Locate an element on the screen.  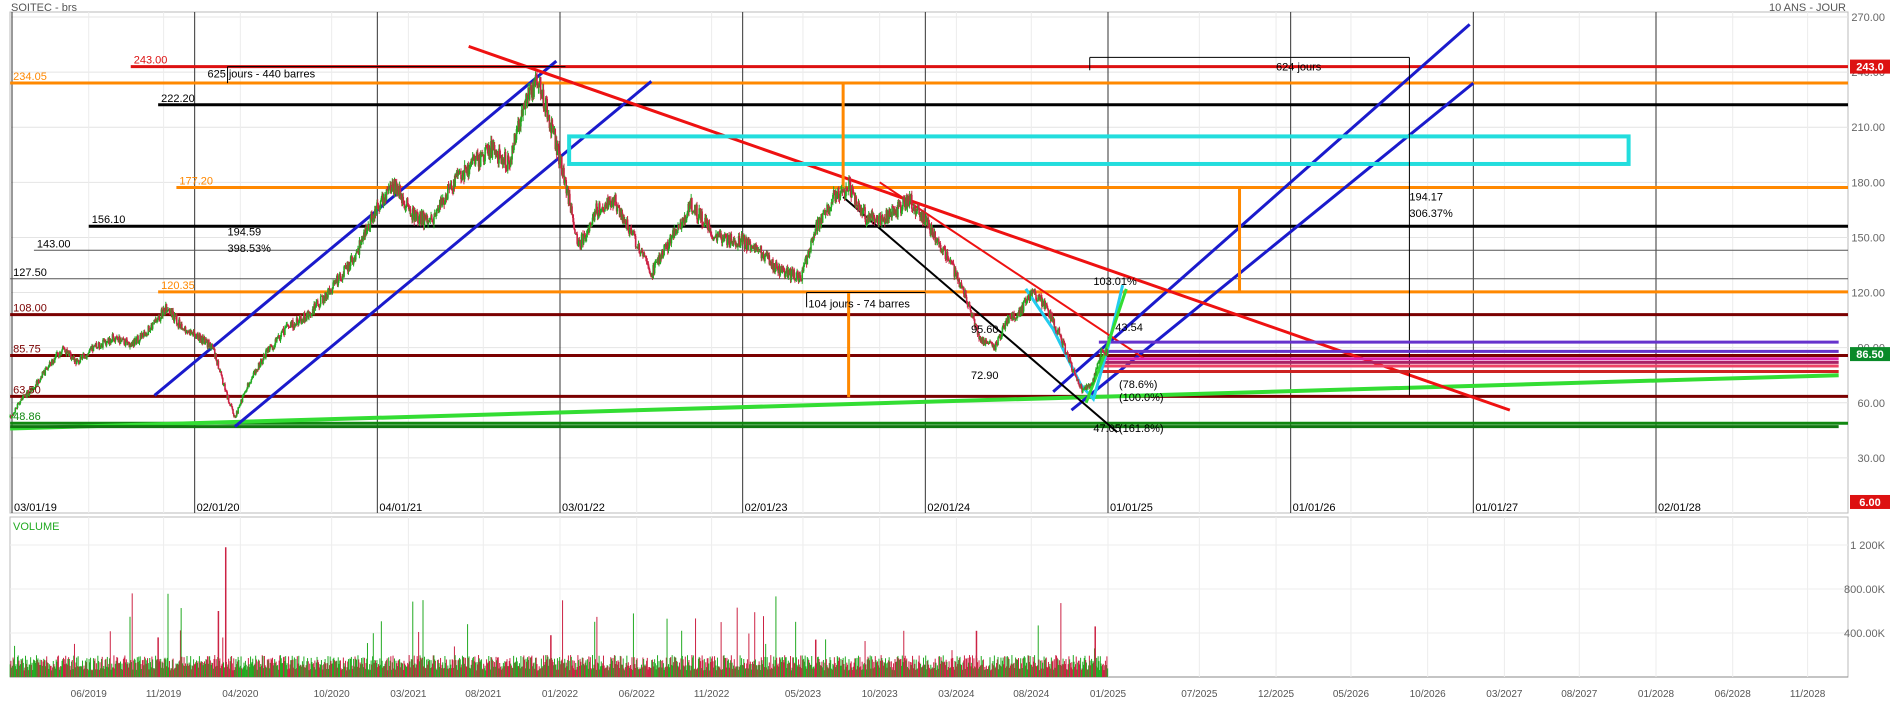
date-label: 02/01/24 is located at coordinates (948, 508).